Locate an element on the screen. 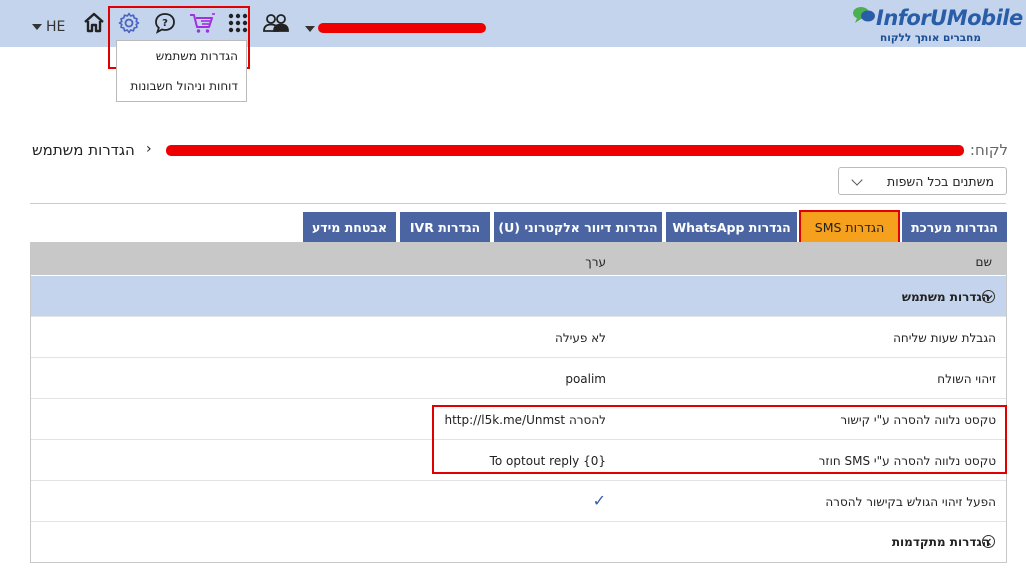 This screenshot has width=1026, height=581. redacted-client-name is located at coordinates (565, 150).